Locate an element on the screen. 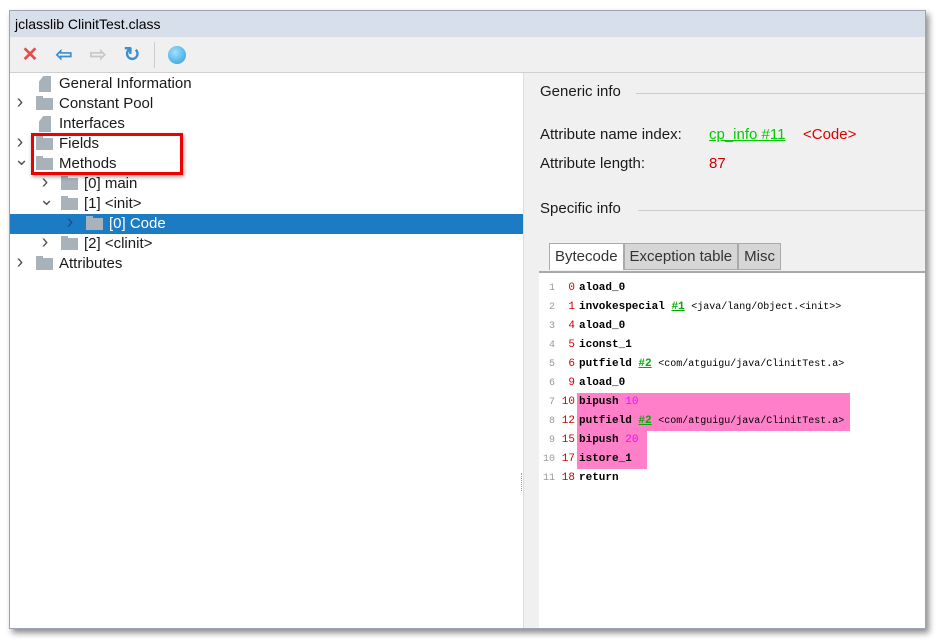  annotation-red-box is located at coordinates (107, 154).